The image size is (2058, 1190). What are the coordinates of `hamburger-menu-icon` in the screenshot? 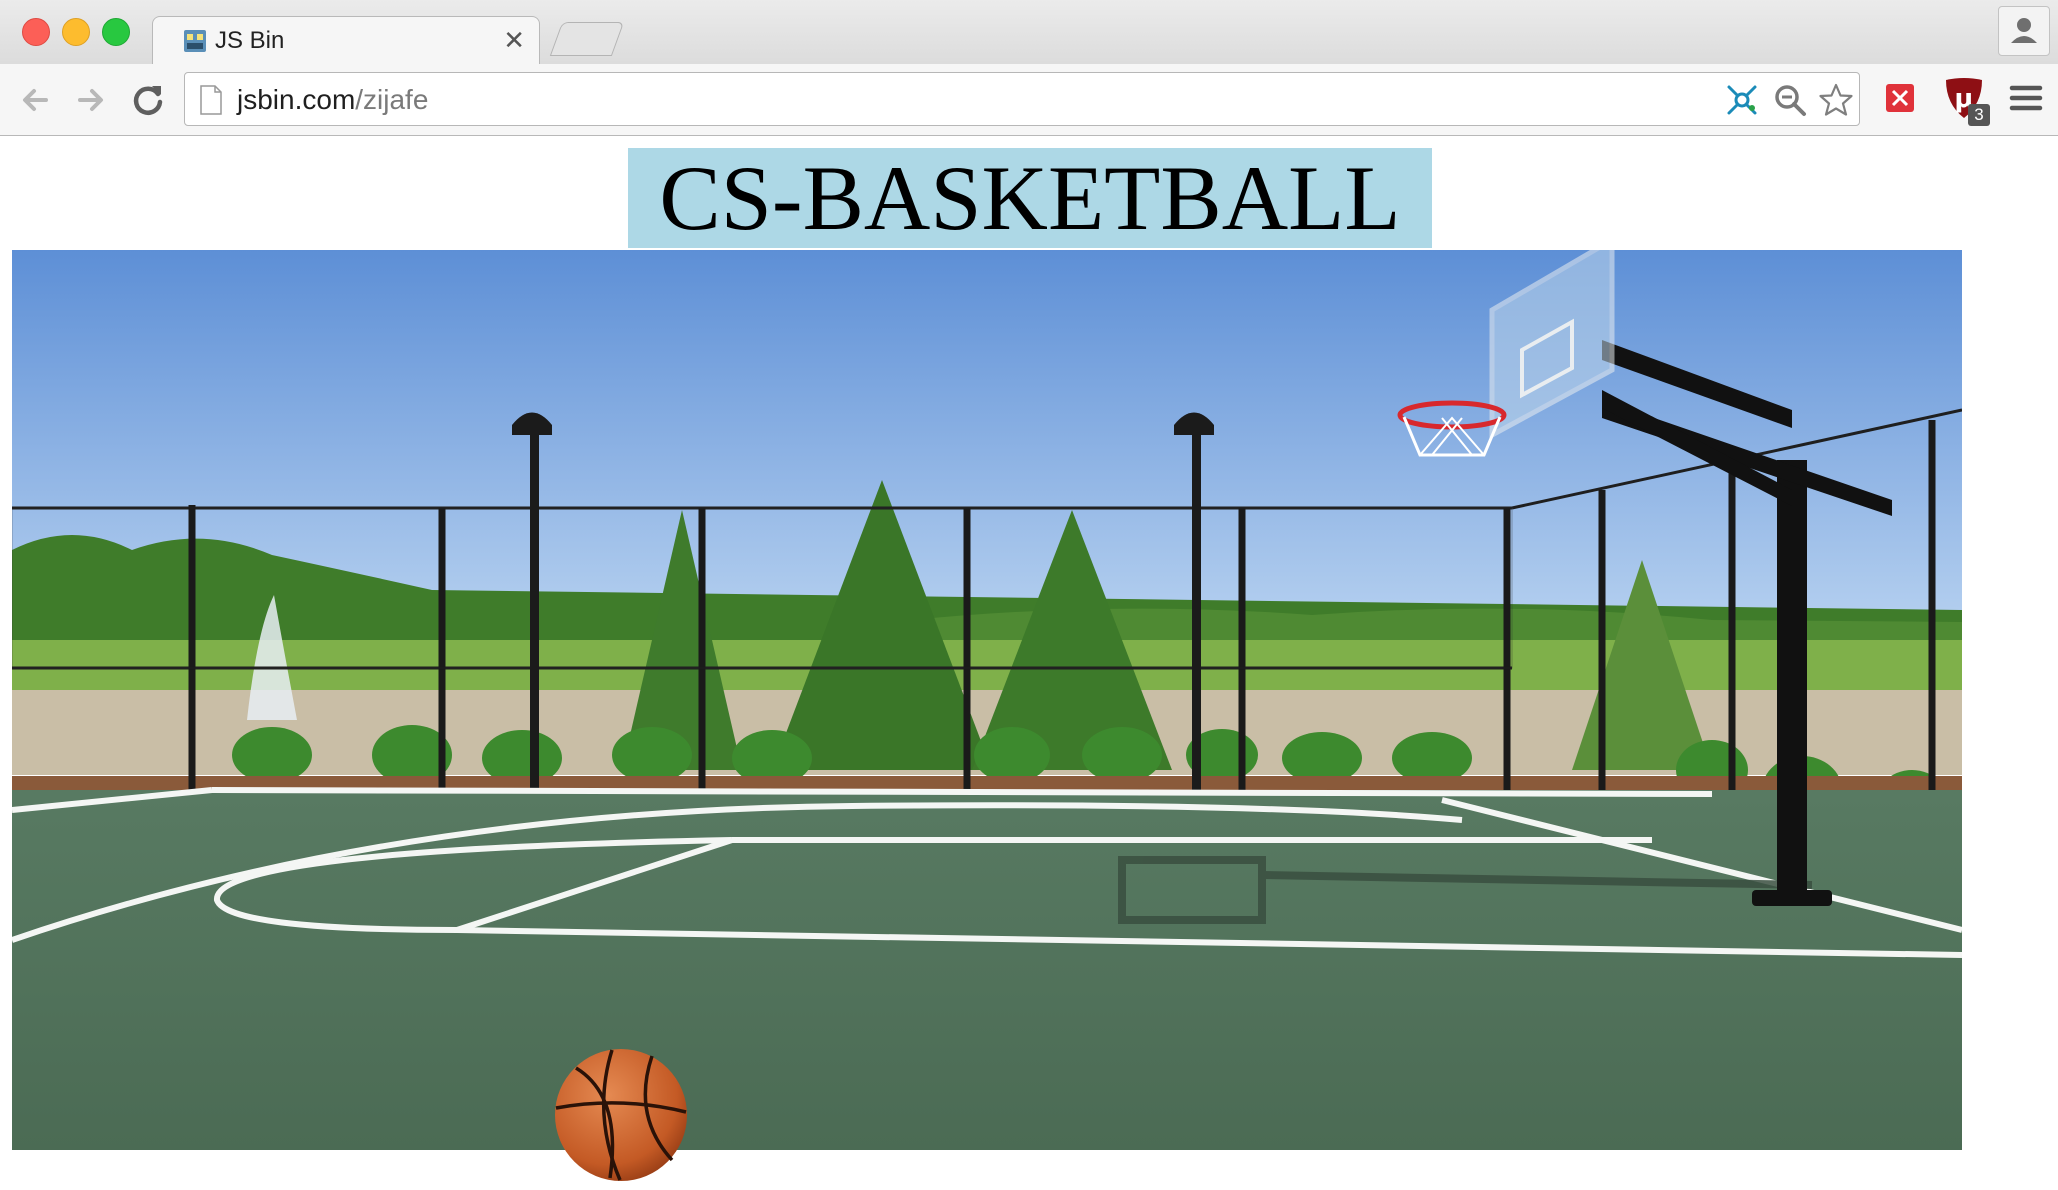 It's located at (2026, 98).